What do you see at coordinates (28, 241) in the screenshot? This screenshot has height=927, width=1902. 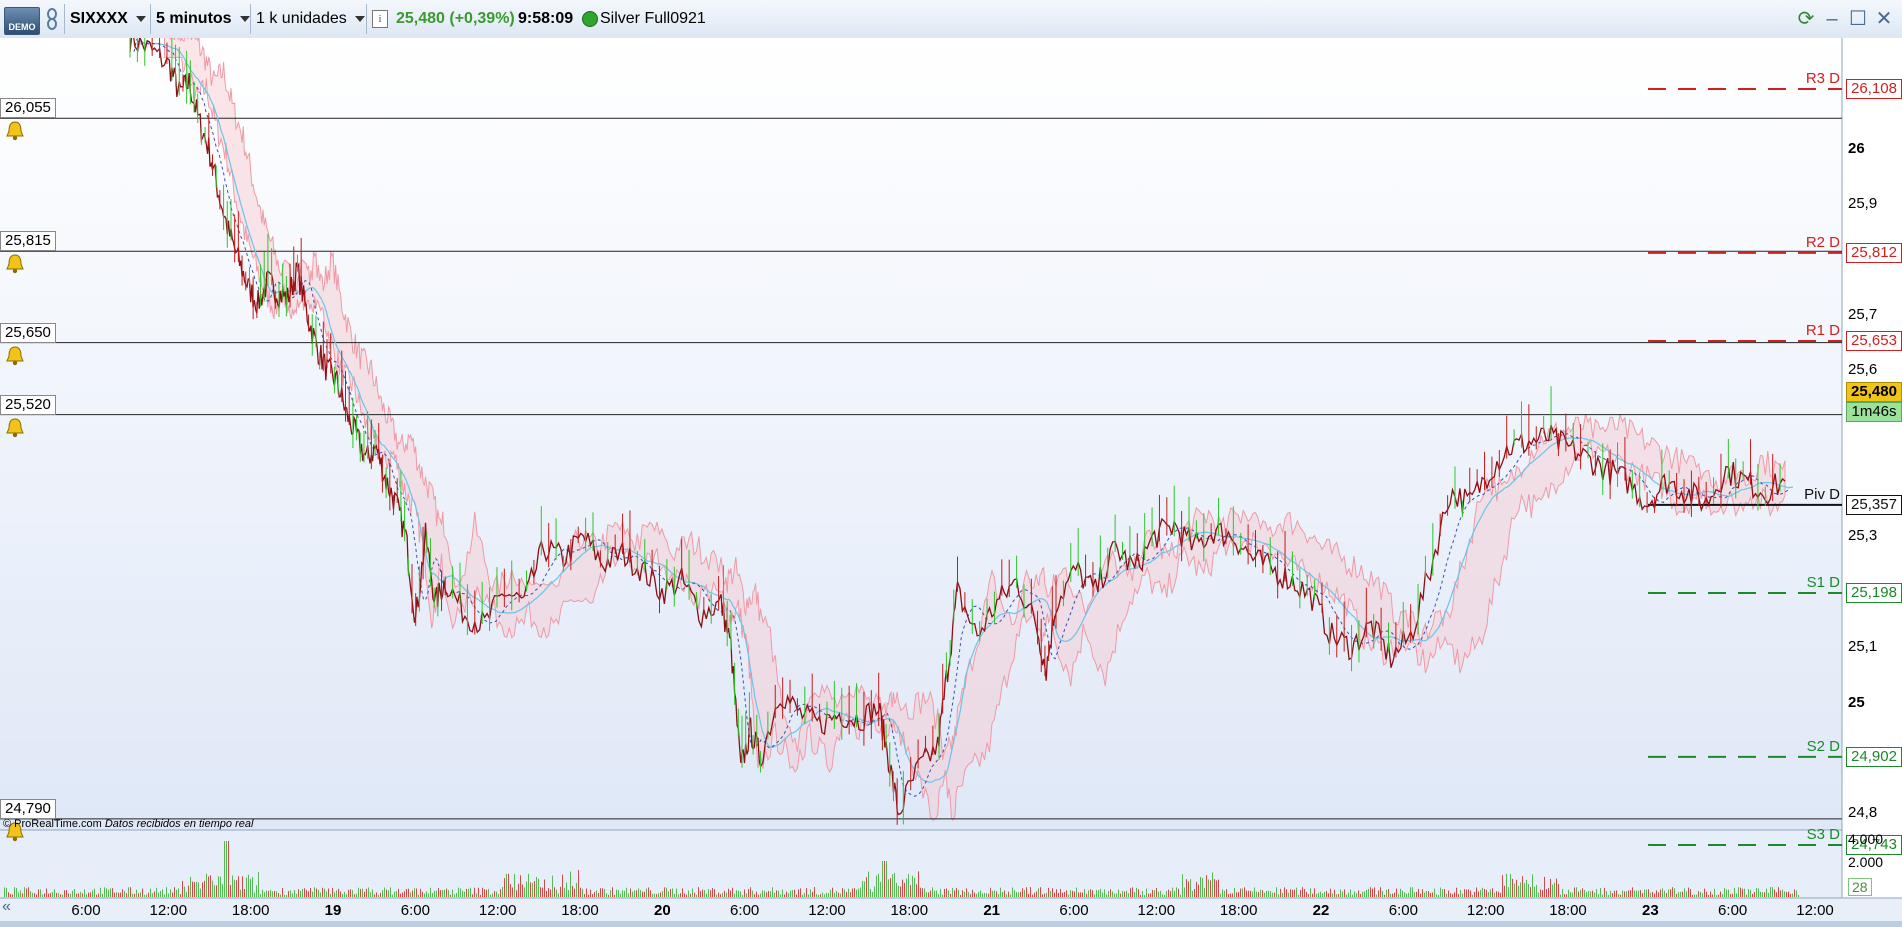 I see `alert-level-label: 25,815` at bounding box center [28, 241].